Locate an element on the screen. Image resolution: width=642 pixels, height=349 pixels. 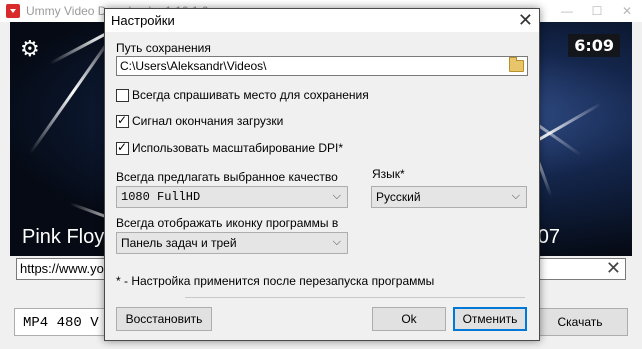
dialog-close-icon: ✕ is located at coordinates (525, 20).